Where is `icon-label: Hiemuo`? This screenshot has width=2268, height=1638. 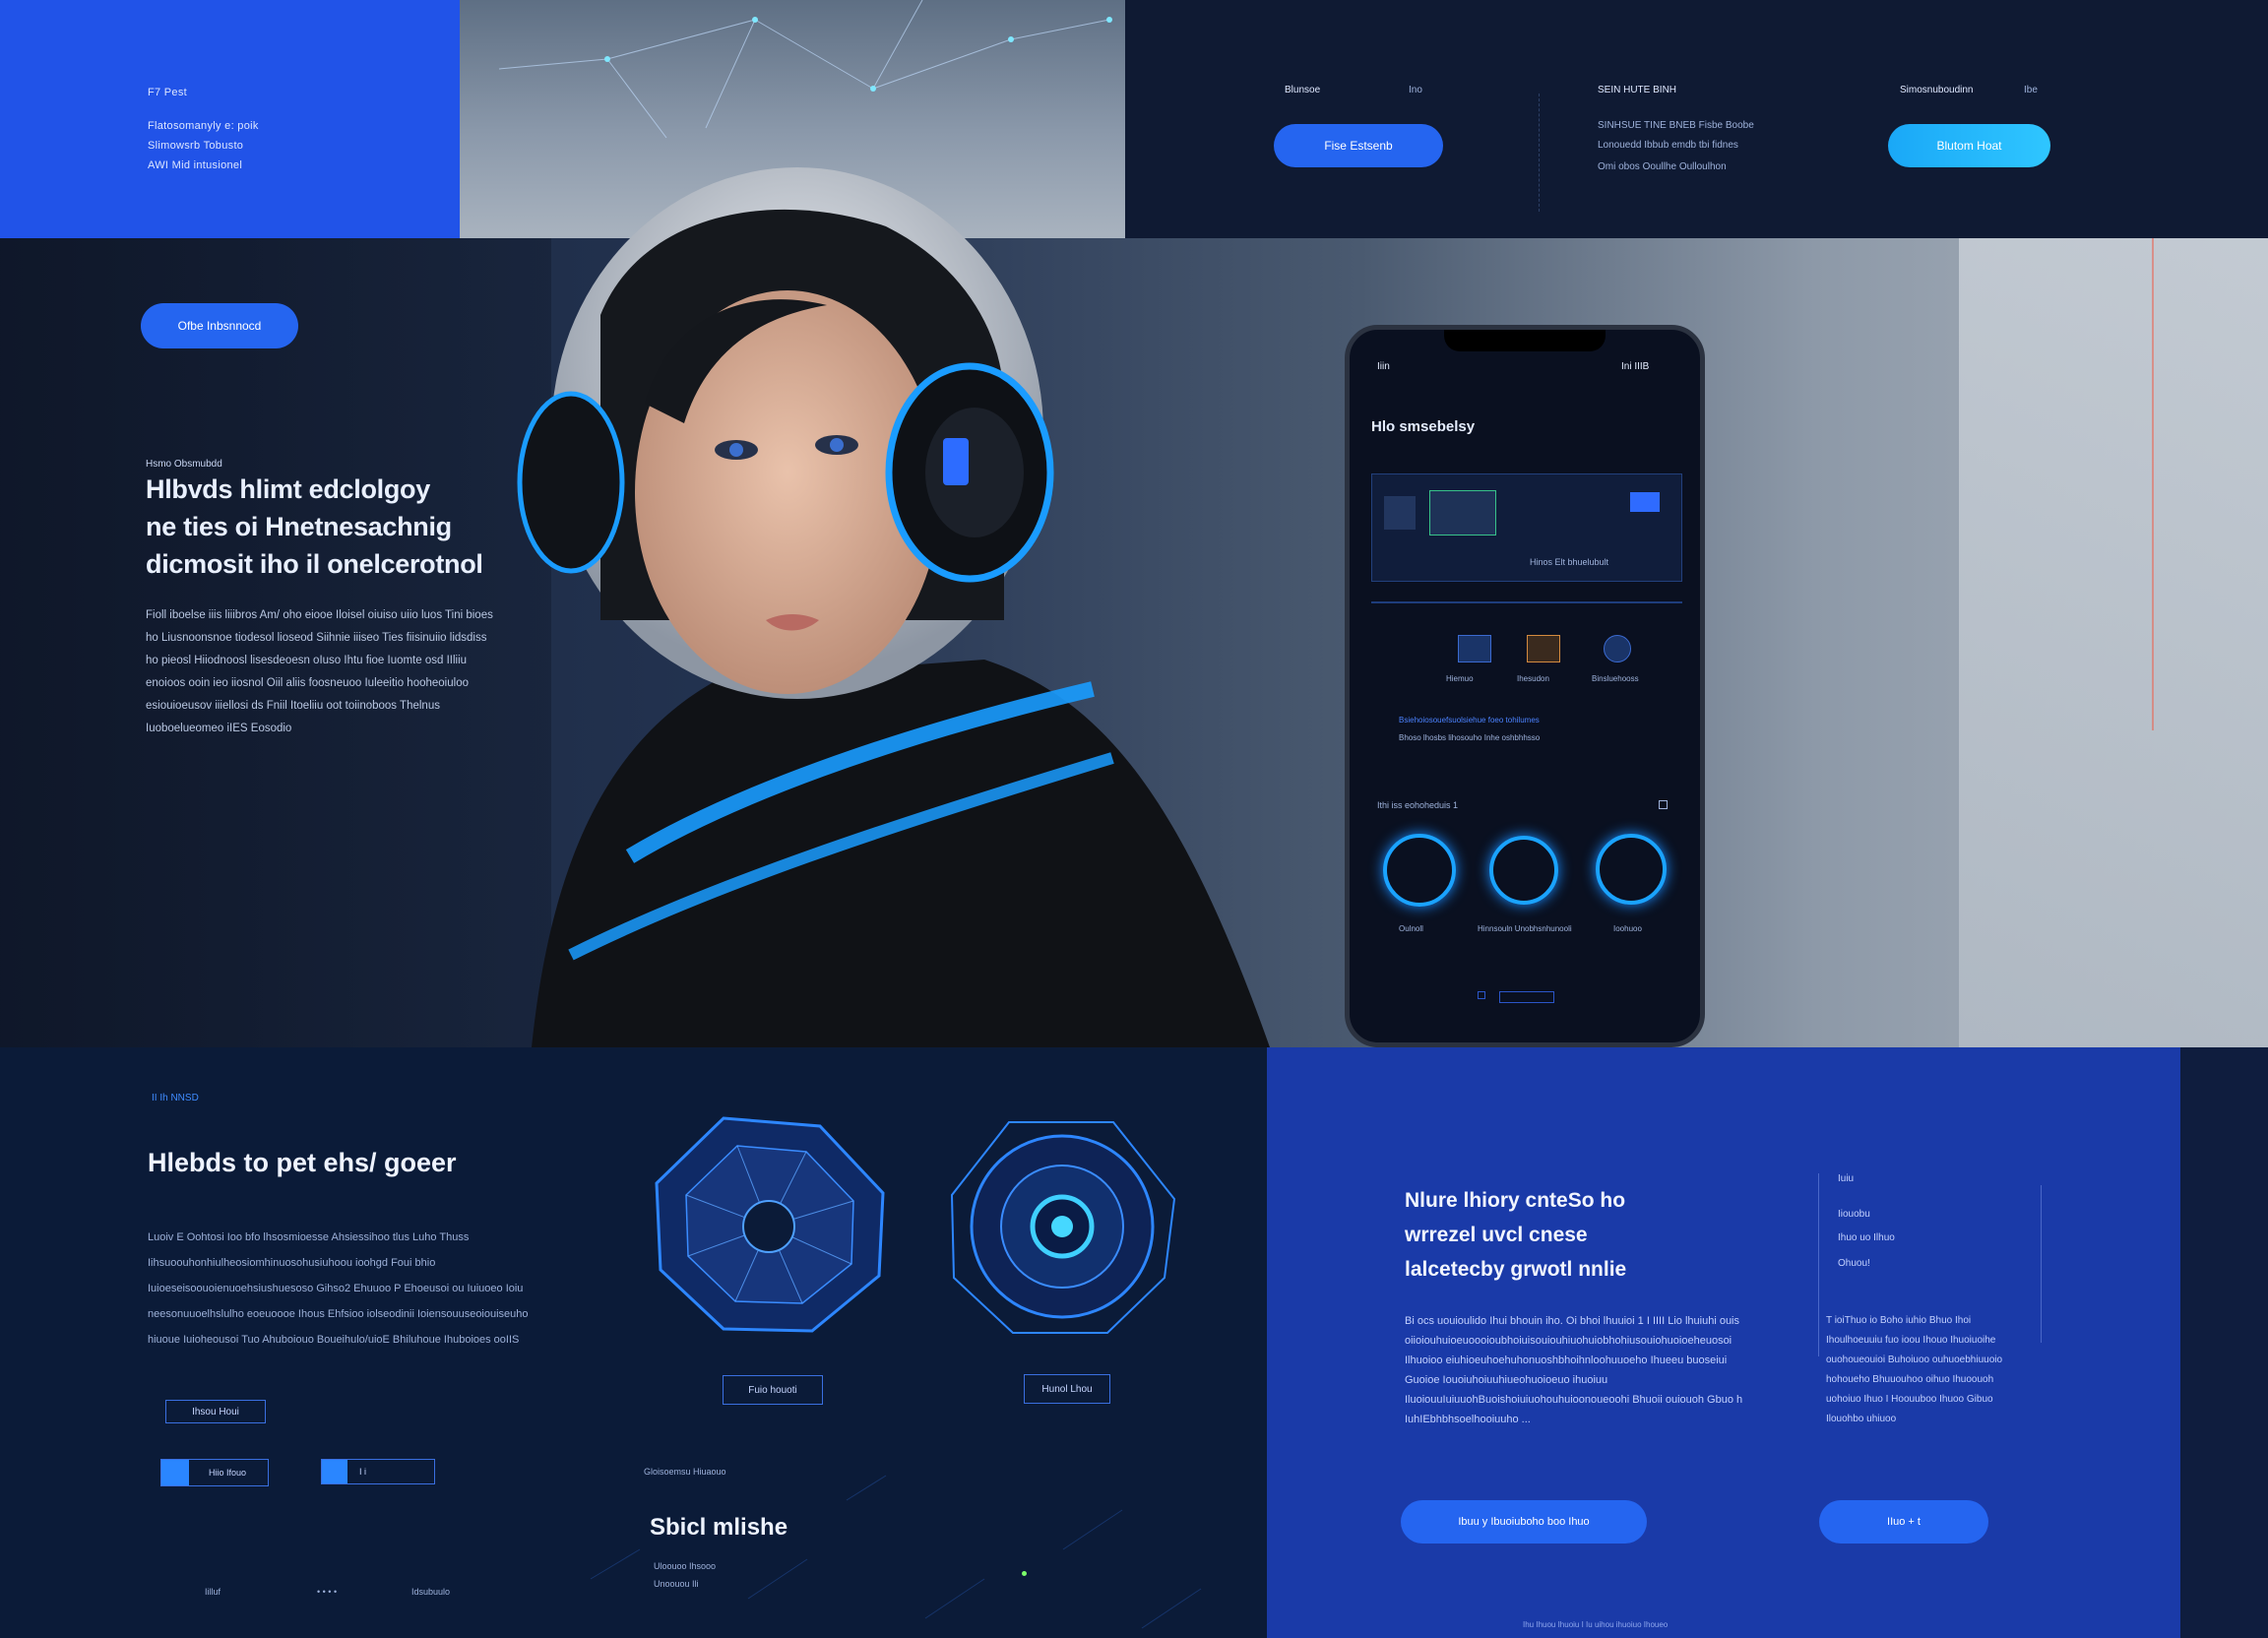
icon-label: Hiemuo is located at coordinates (1460, 678).